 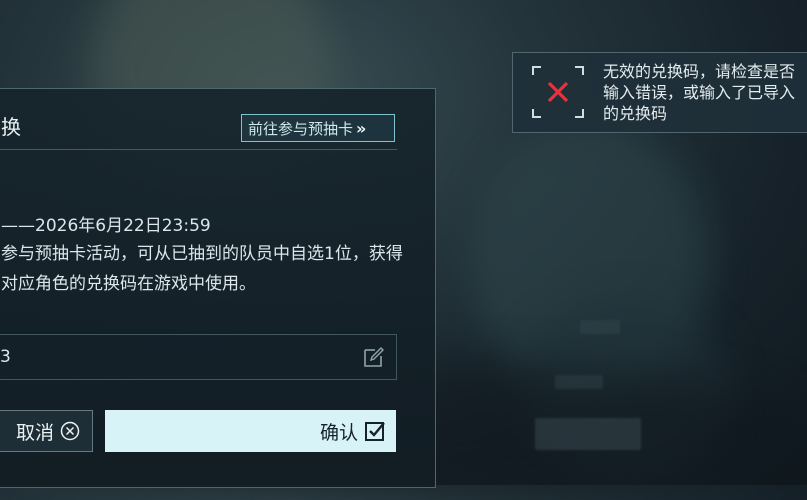 I want to click on edit-icon, so click(x=374, y=357).